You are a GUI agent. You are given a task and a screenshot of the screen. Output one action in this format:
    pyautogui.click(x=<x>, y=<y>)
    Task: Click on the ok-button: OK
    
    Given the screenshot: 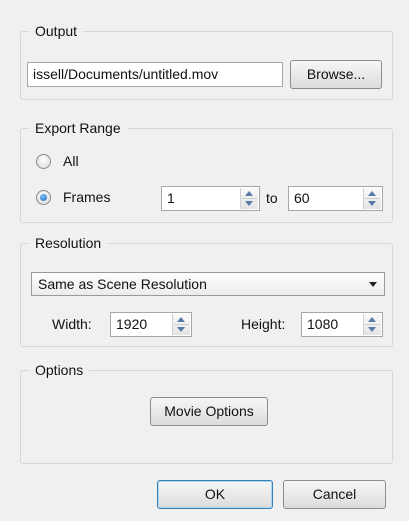 What is the action you would take?
    pyautogui.click(x=215, y=494)
    